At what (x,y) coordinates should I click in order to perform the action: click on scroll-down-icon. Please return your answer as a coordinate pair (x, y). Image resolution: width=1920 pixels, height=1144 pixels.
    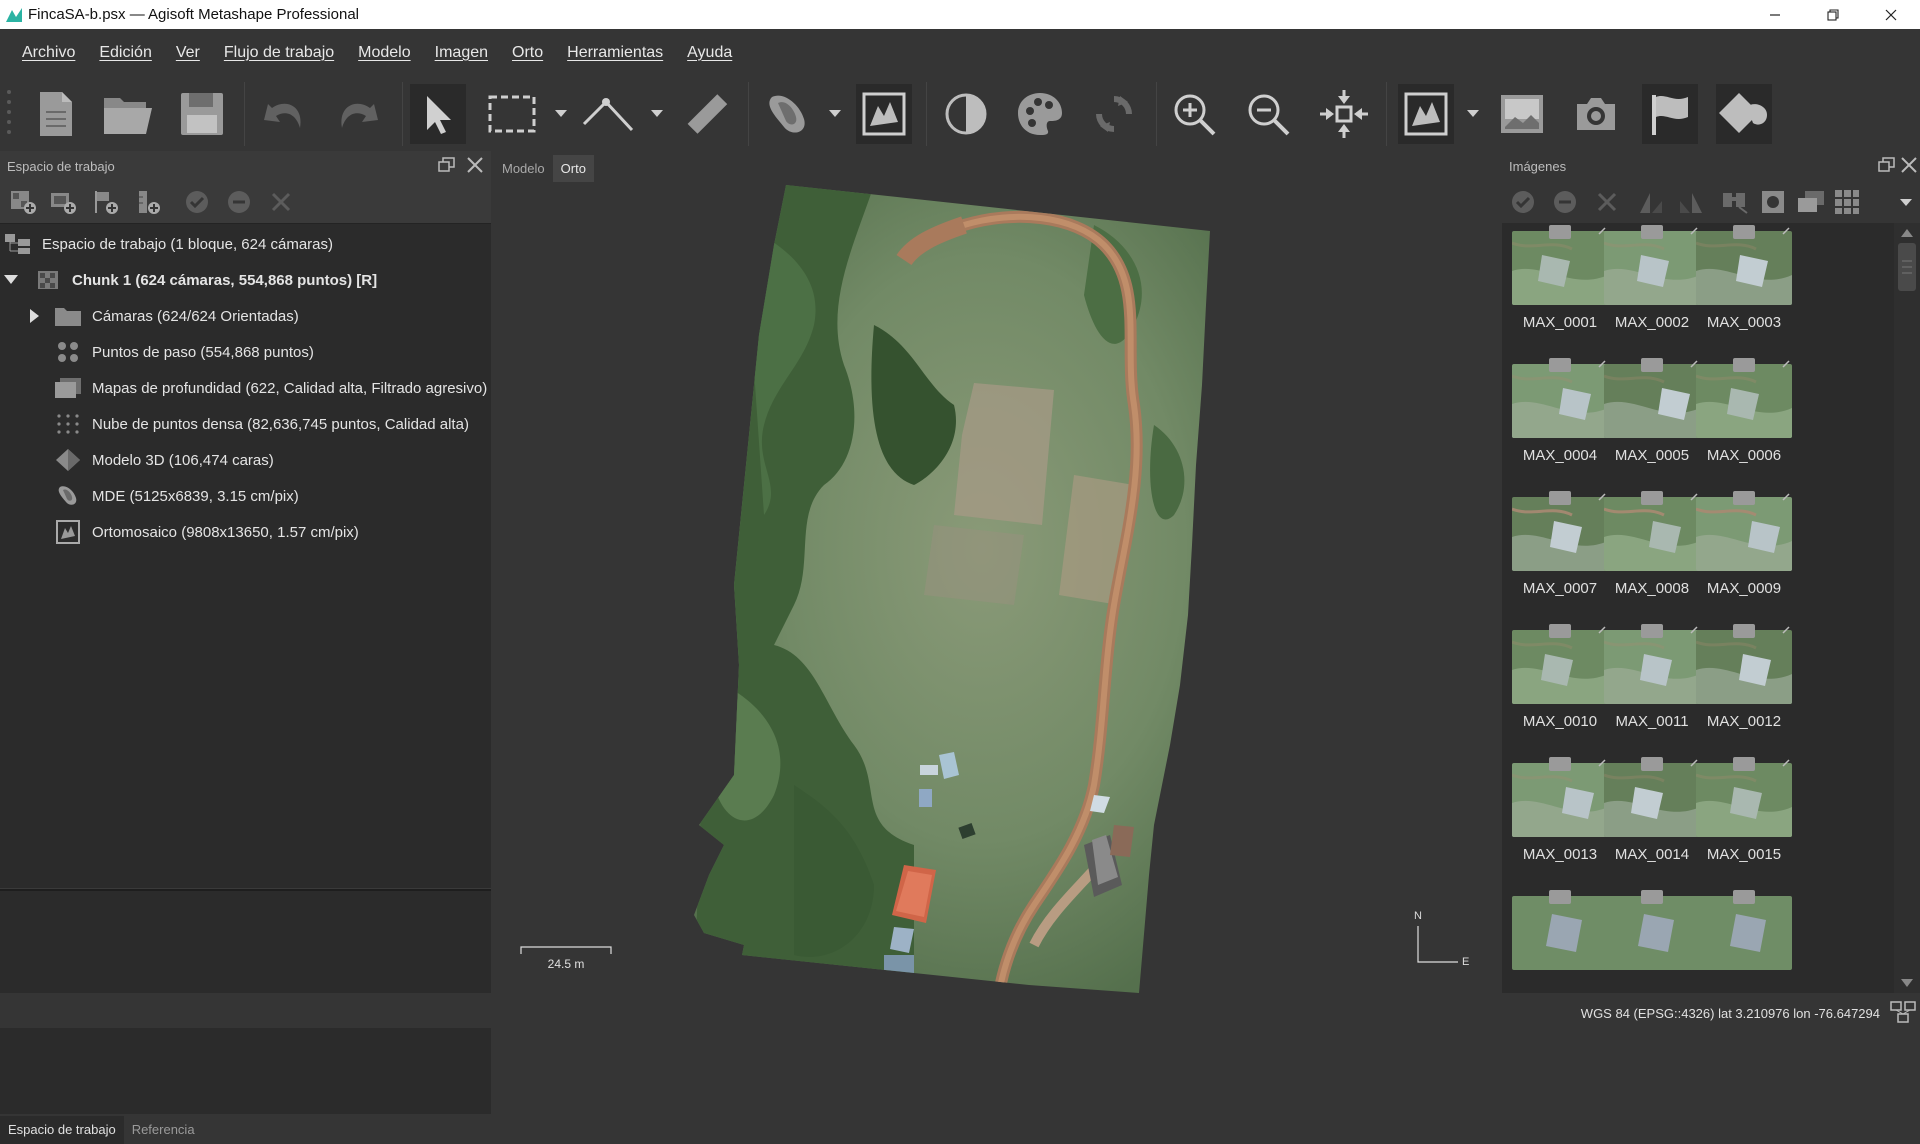
    Looking at the image, I should click on (1907, 983).